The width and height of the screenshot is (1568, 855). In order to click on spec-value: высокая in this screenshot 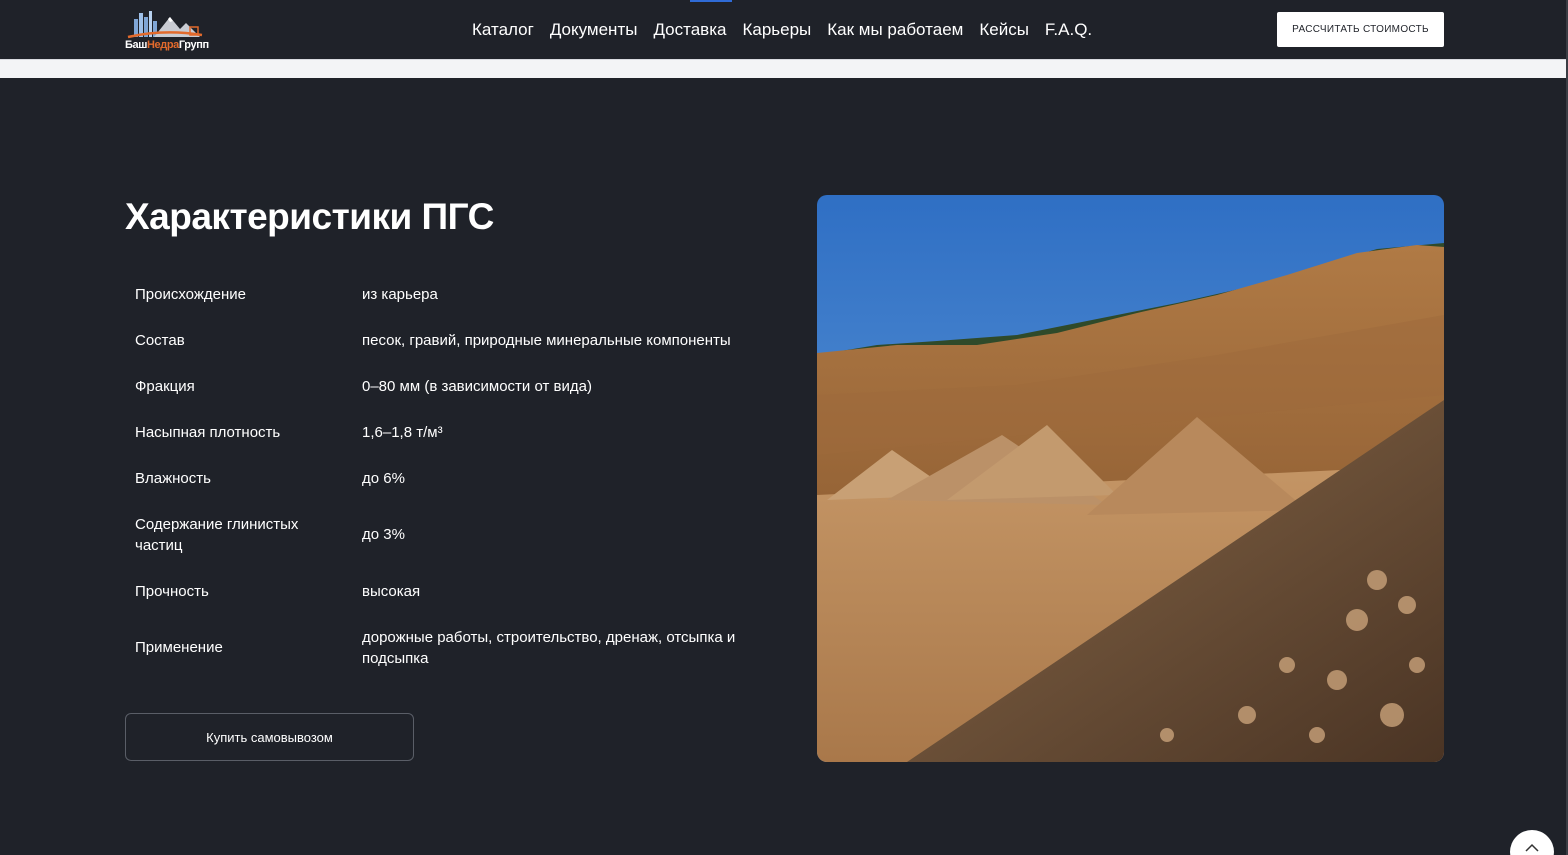, I will do `click(391, 591)`.